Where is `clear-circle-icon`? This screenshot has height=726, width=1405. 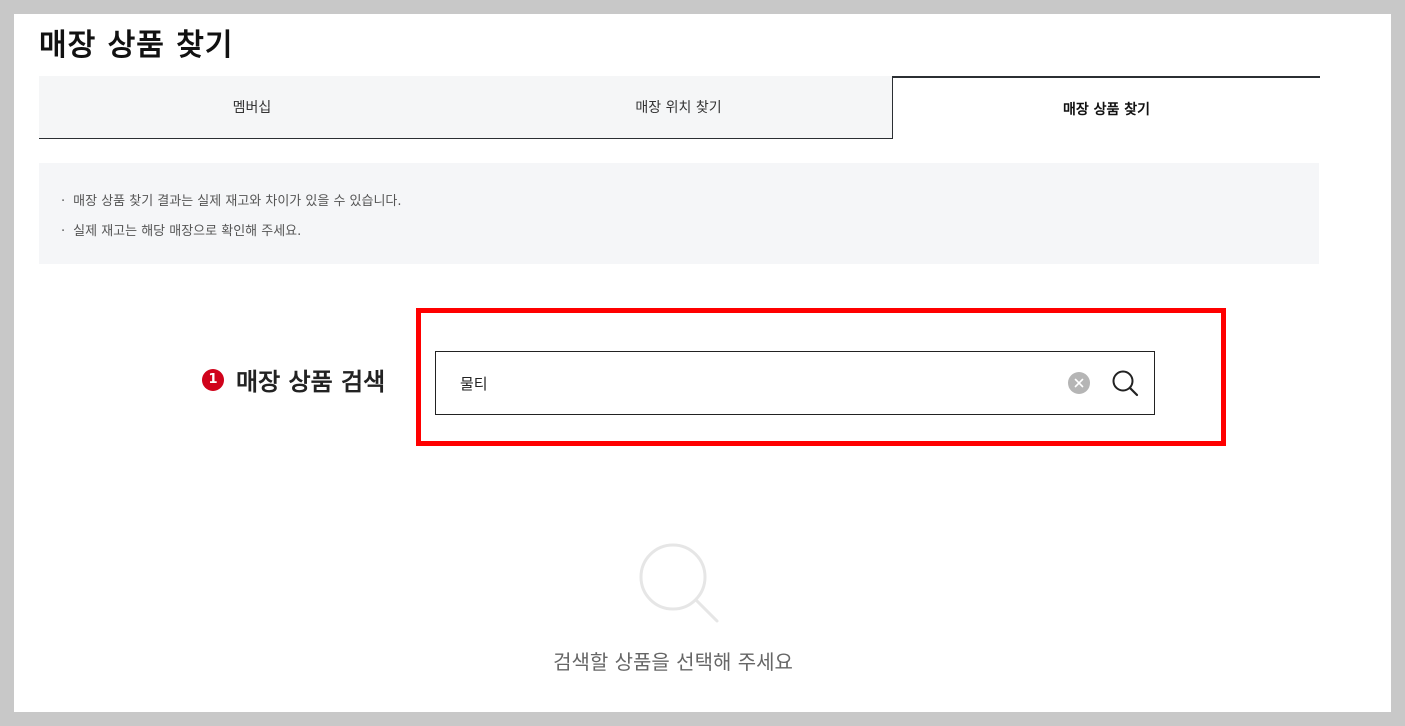
clear-circle-icon is located at coordinates (1079, 383).